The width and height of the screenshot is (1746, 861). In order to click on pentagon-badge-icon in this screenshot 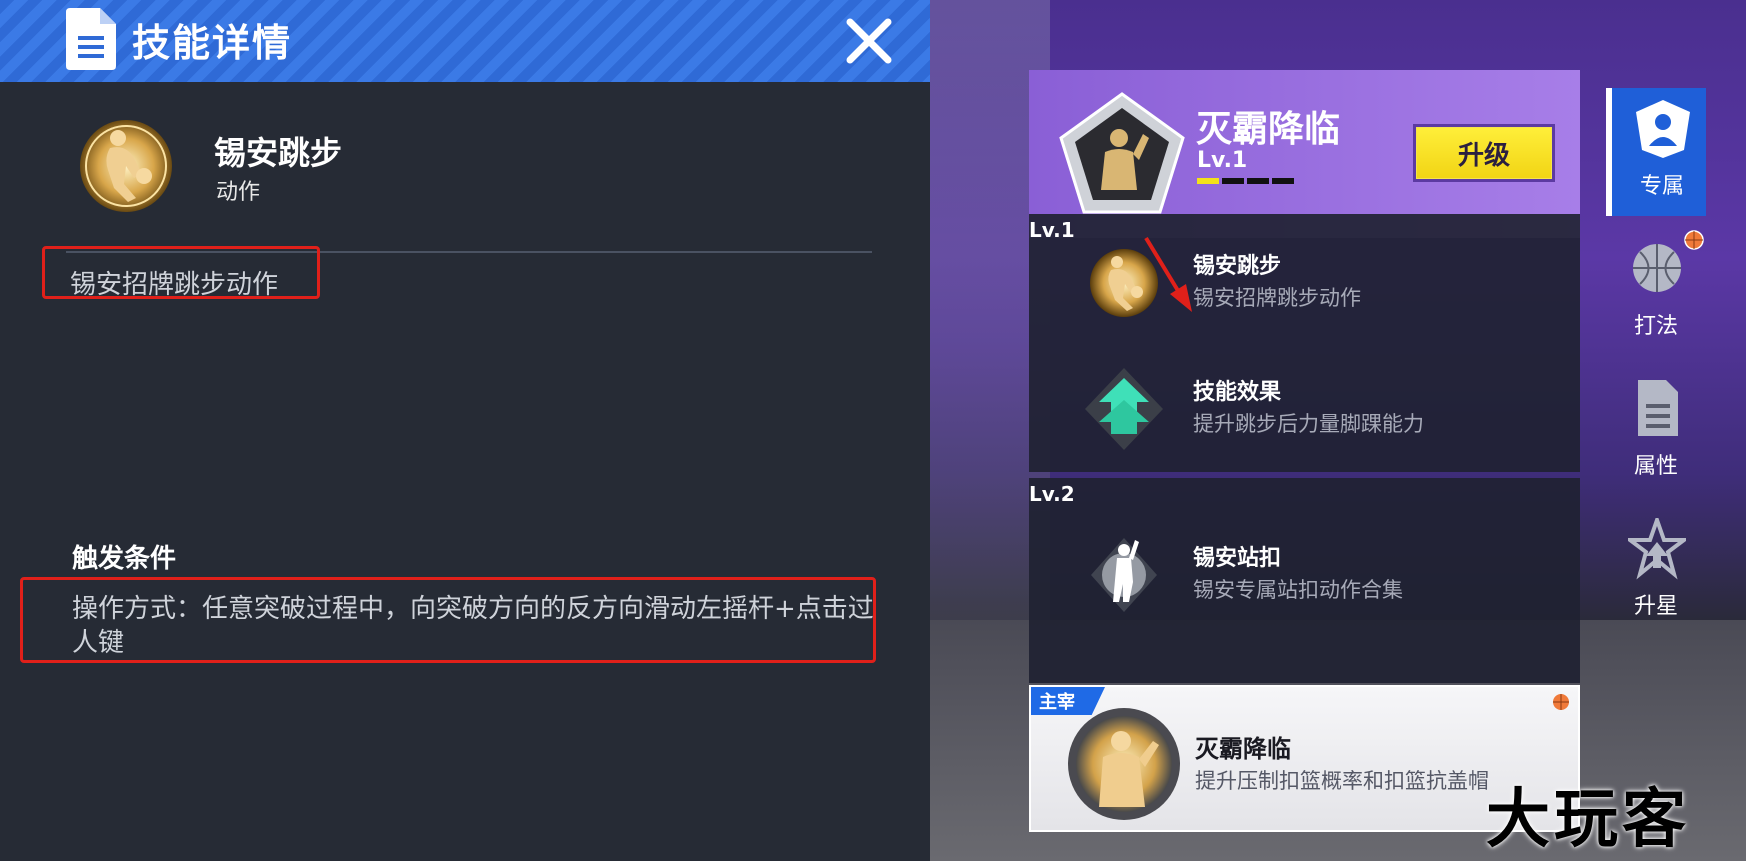, I will do `click(1122, 153)`.